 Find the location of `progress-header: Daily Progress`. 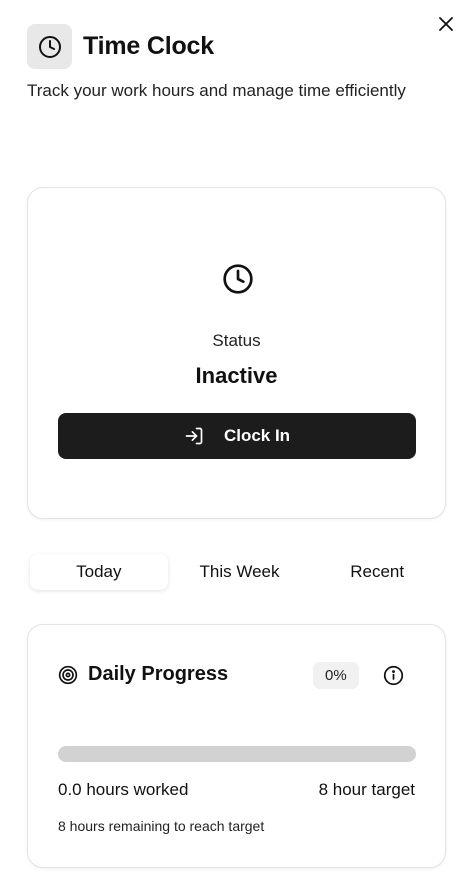

progress-header: Daily Progress is located at coordinates (143, 674).